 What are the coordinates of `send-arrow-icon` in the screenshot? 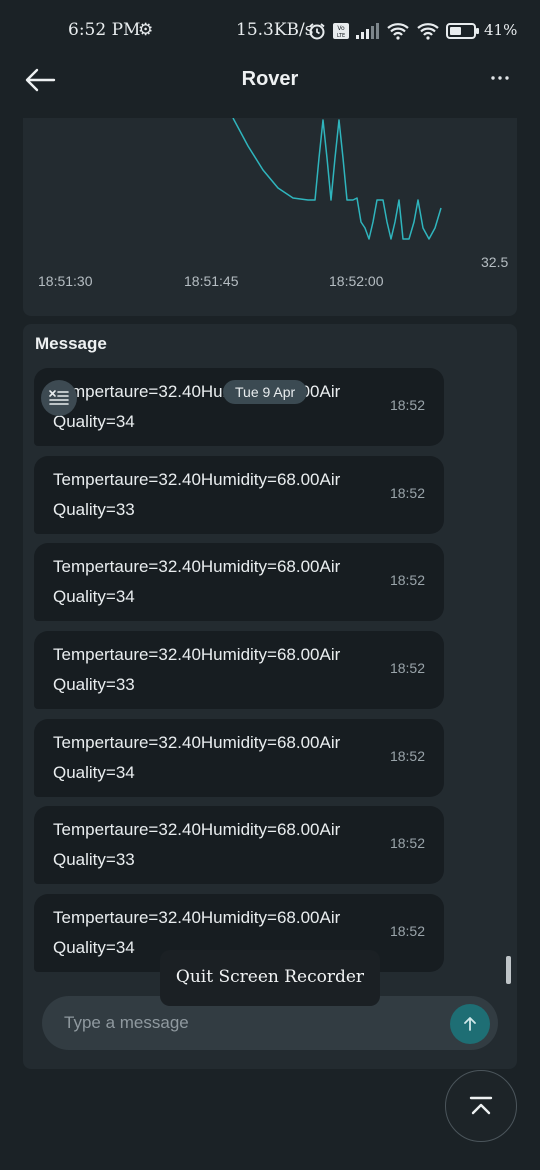 It's located at (470, 1024).